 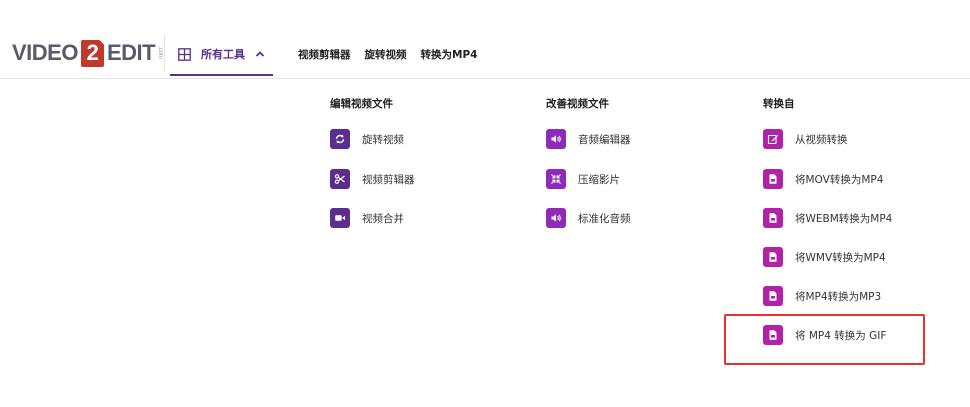 I want to click on logo-tld: .com, so click(x=160, y=53).